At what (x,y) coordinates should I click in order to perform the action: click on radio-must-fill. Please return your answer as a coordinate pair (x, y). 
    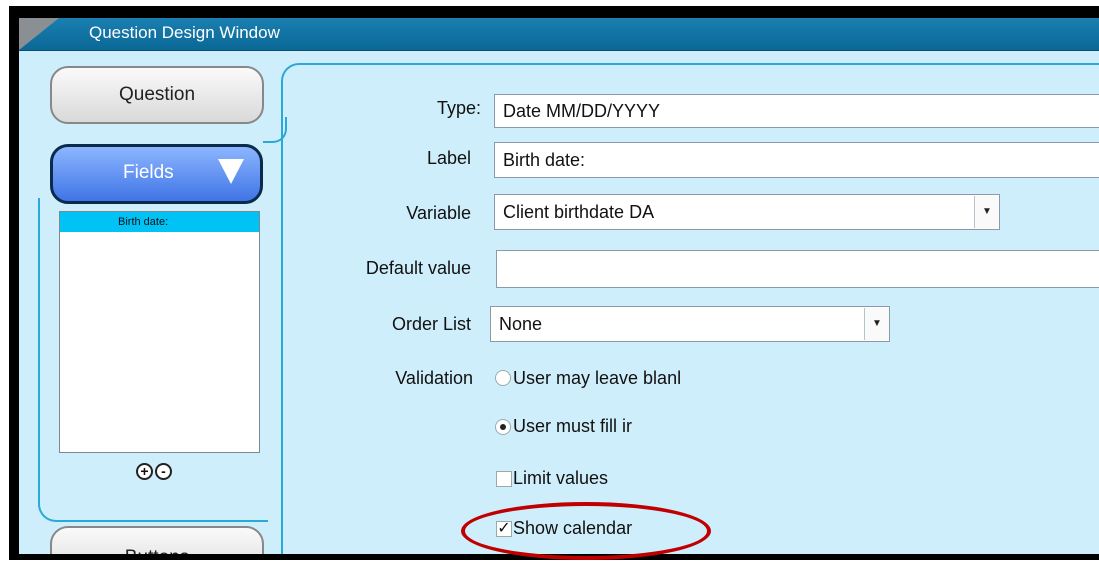
    Looking at the image, I should click on (503, 427).